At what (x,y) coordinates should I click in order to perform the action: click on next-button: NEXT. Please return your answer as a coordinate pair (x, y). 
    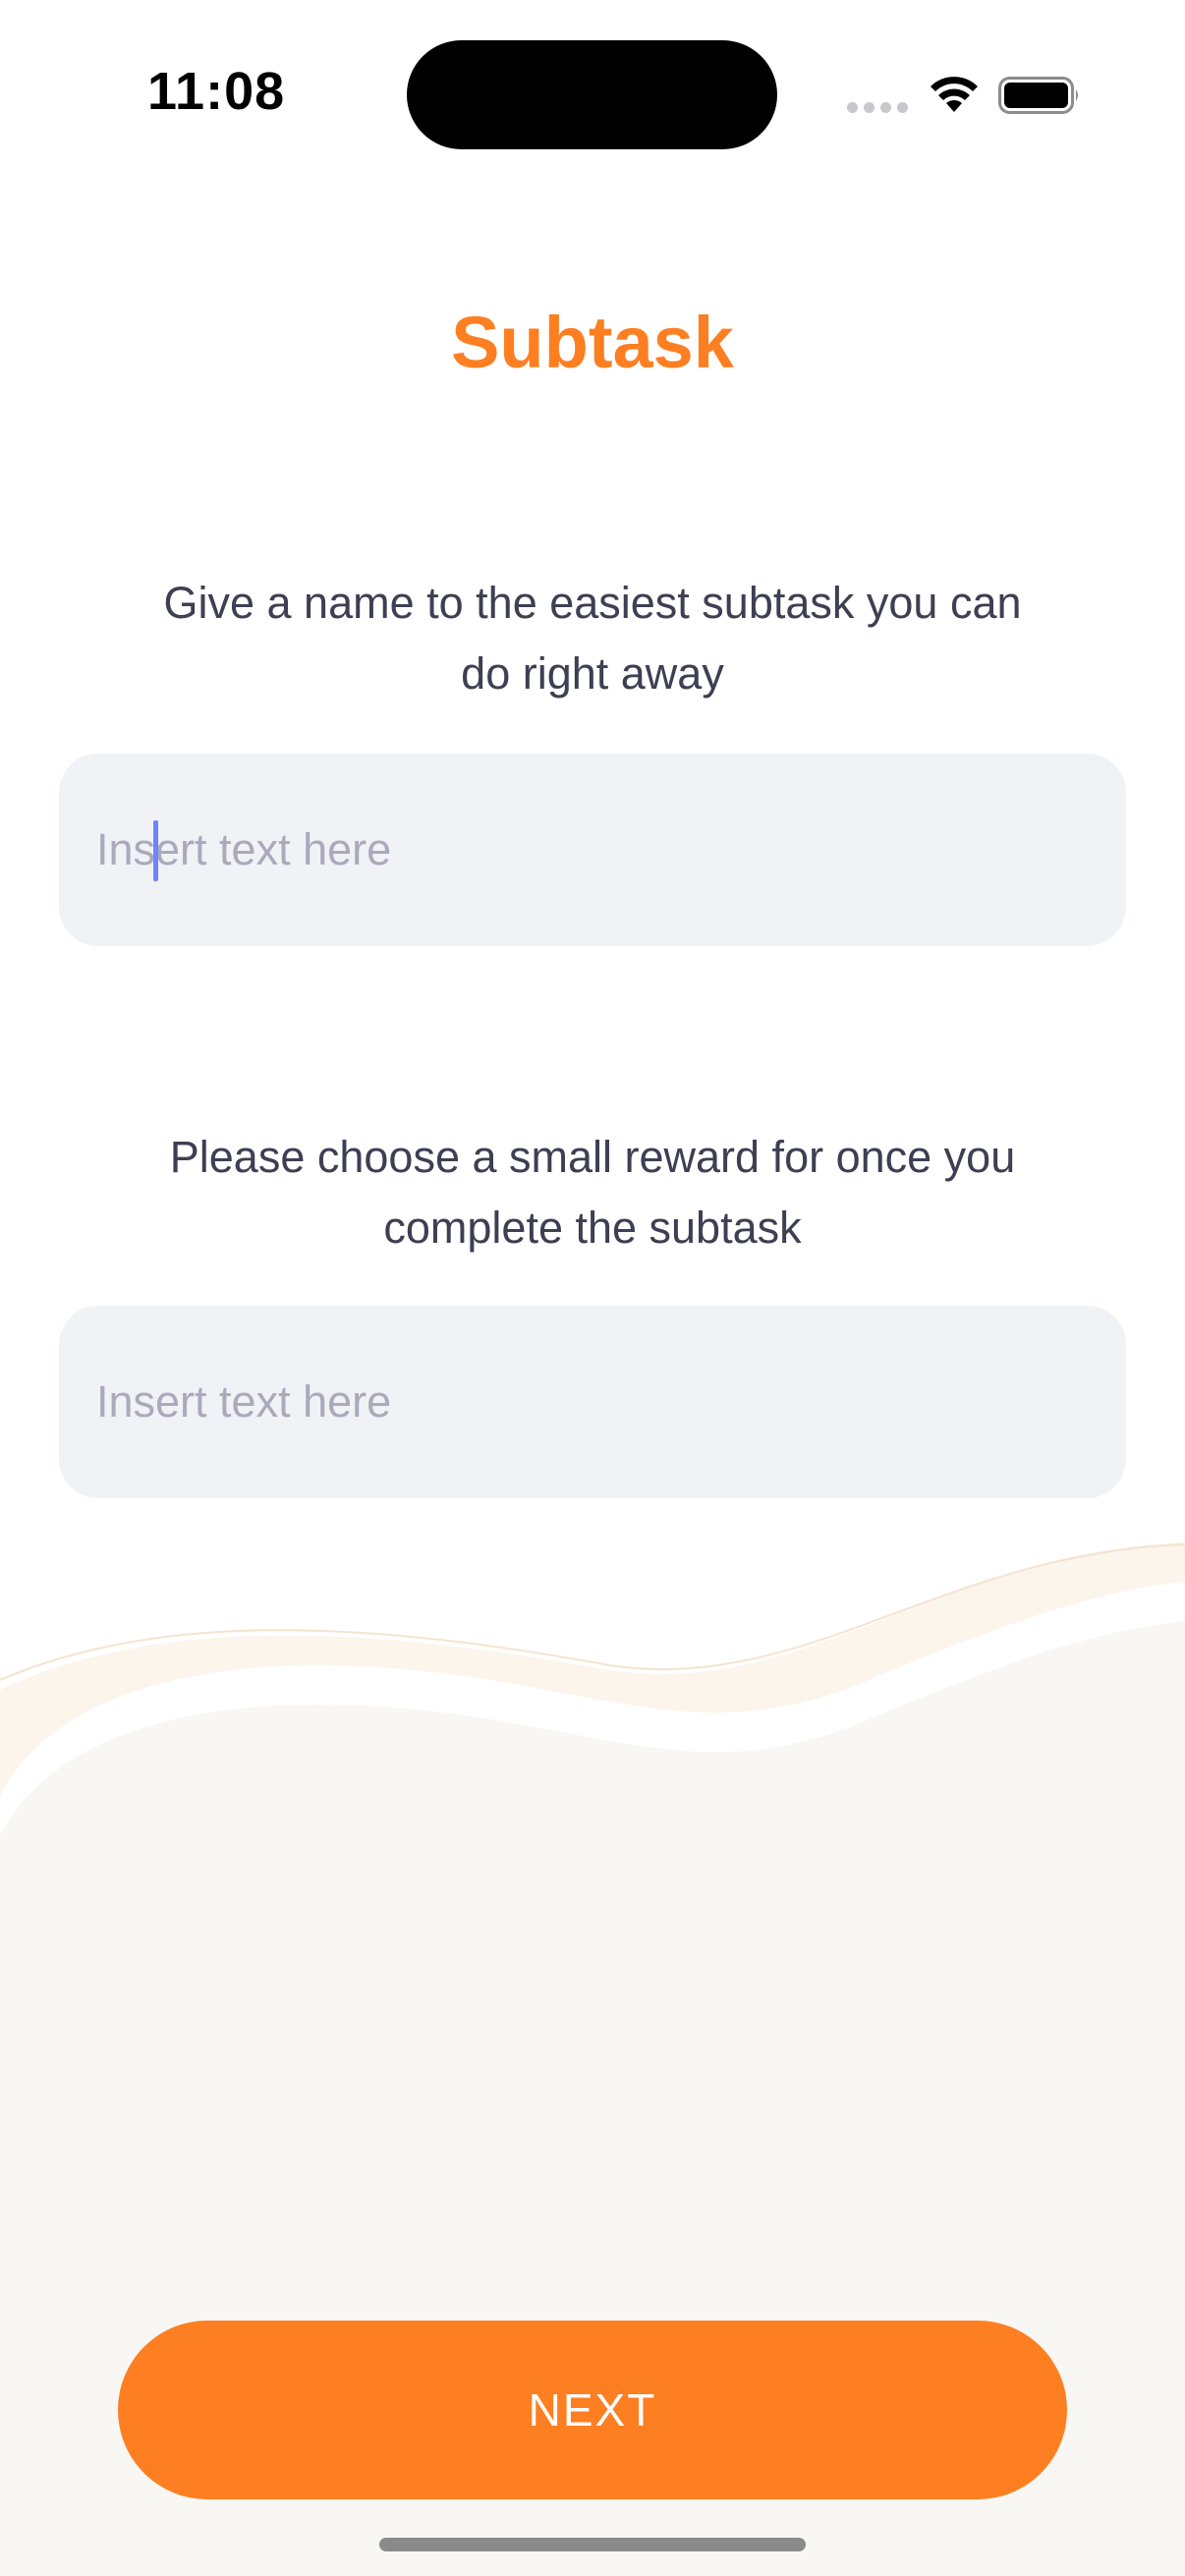
    Looking at the image, I should click on (592, 2410).